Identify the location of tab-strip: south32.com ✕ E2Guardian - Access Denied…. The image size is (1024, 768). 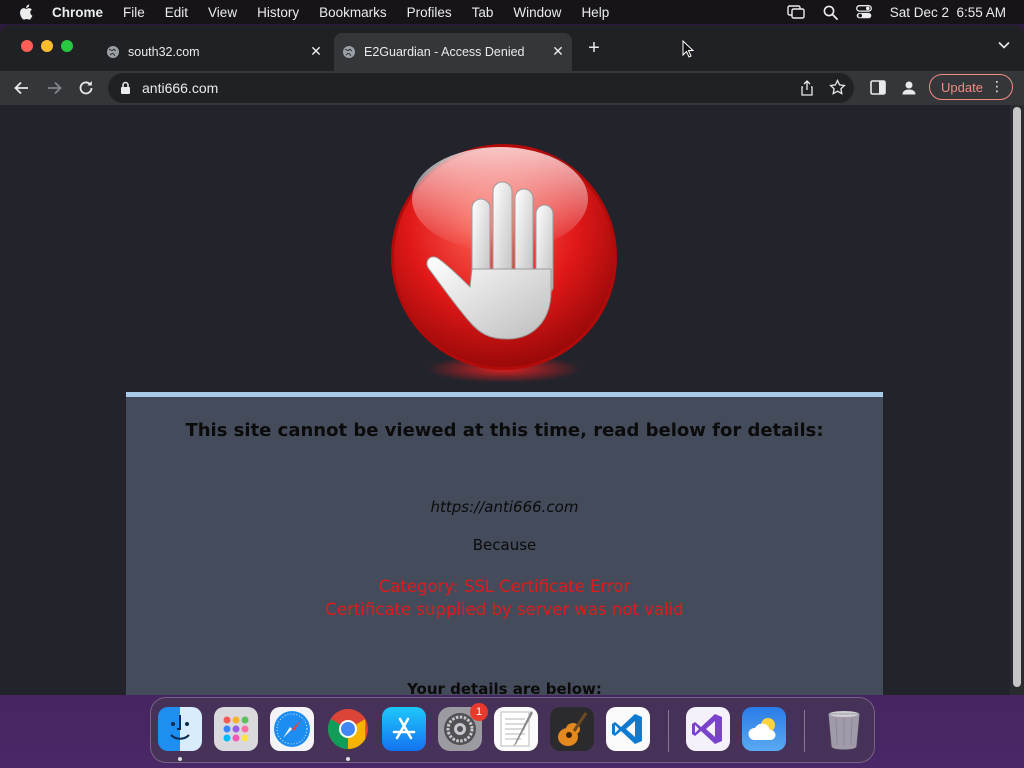
(512, 48).